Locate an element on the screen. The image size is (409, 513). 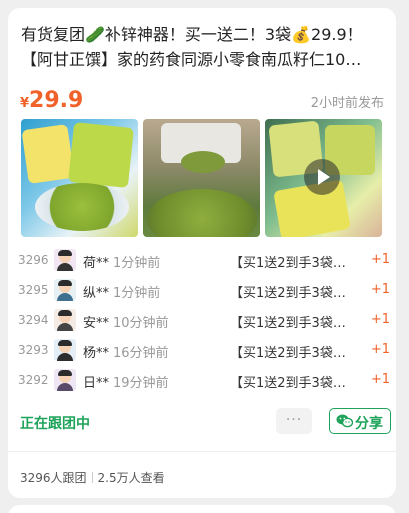
play-icon is located at coordinates (322, 177).